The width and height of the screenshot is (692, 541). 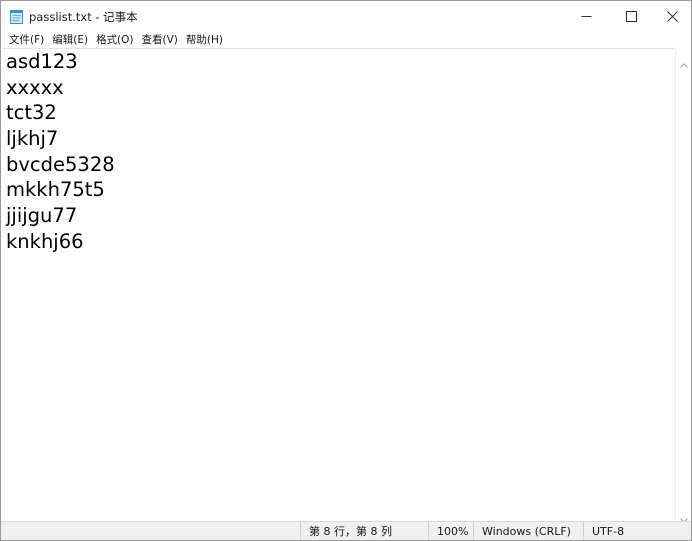 I want to click on maximize-button, so click(x=631, y=16).